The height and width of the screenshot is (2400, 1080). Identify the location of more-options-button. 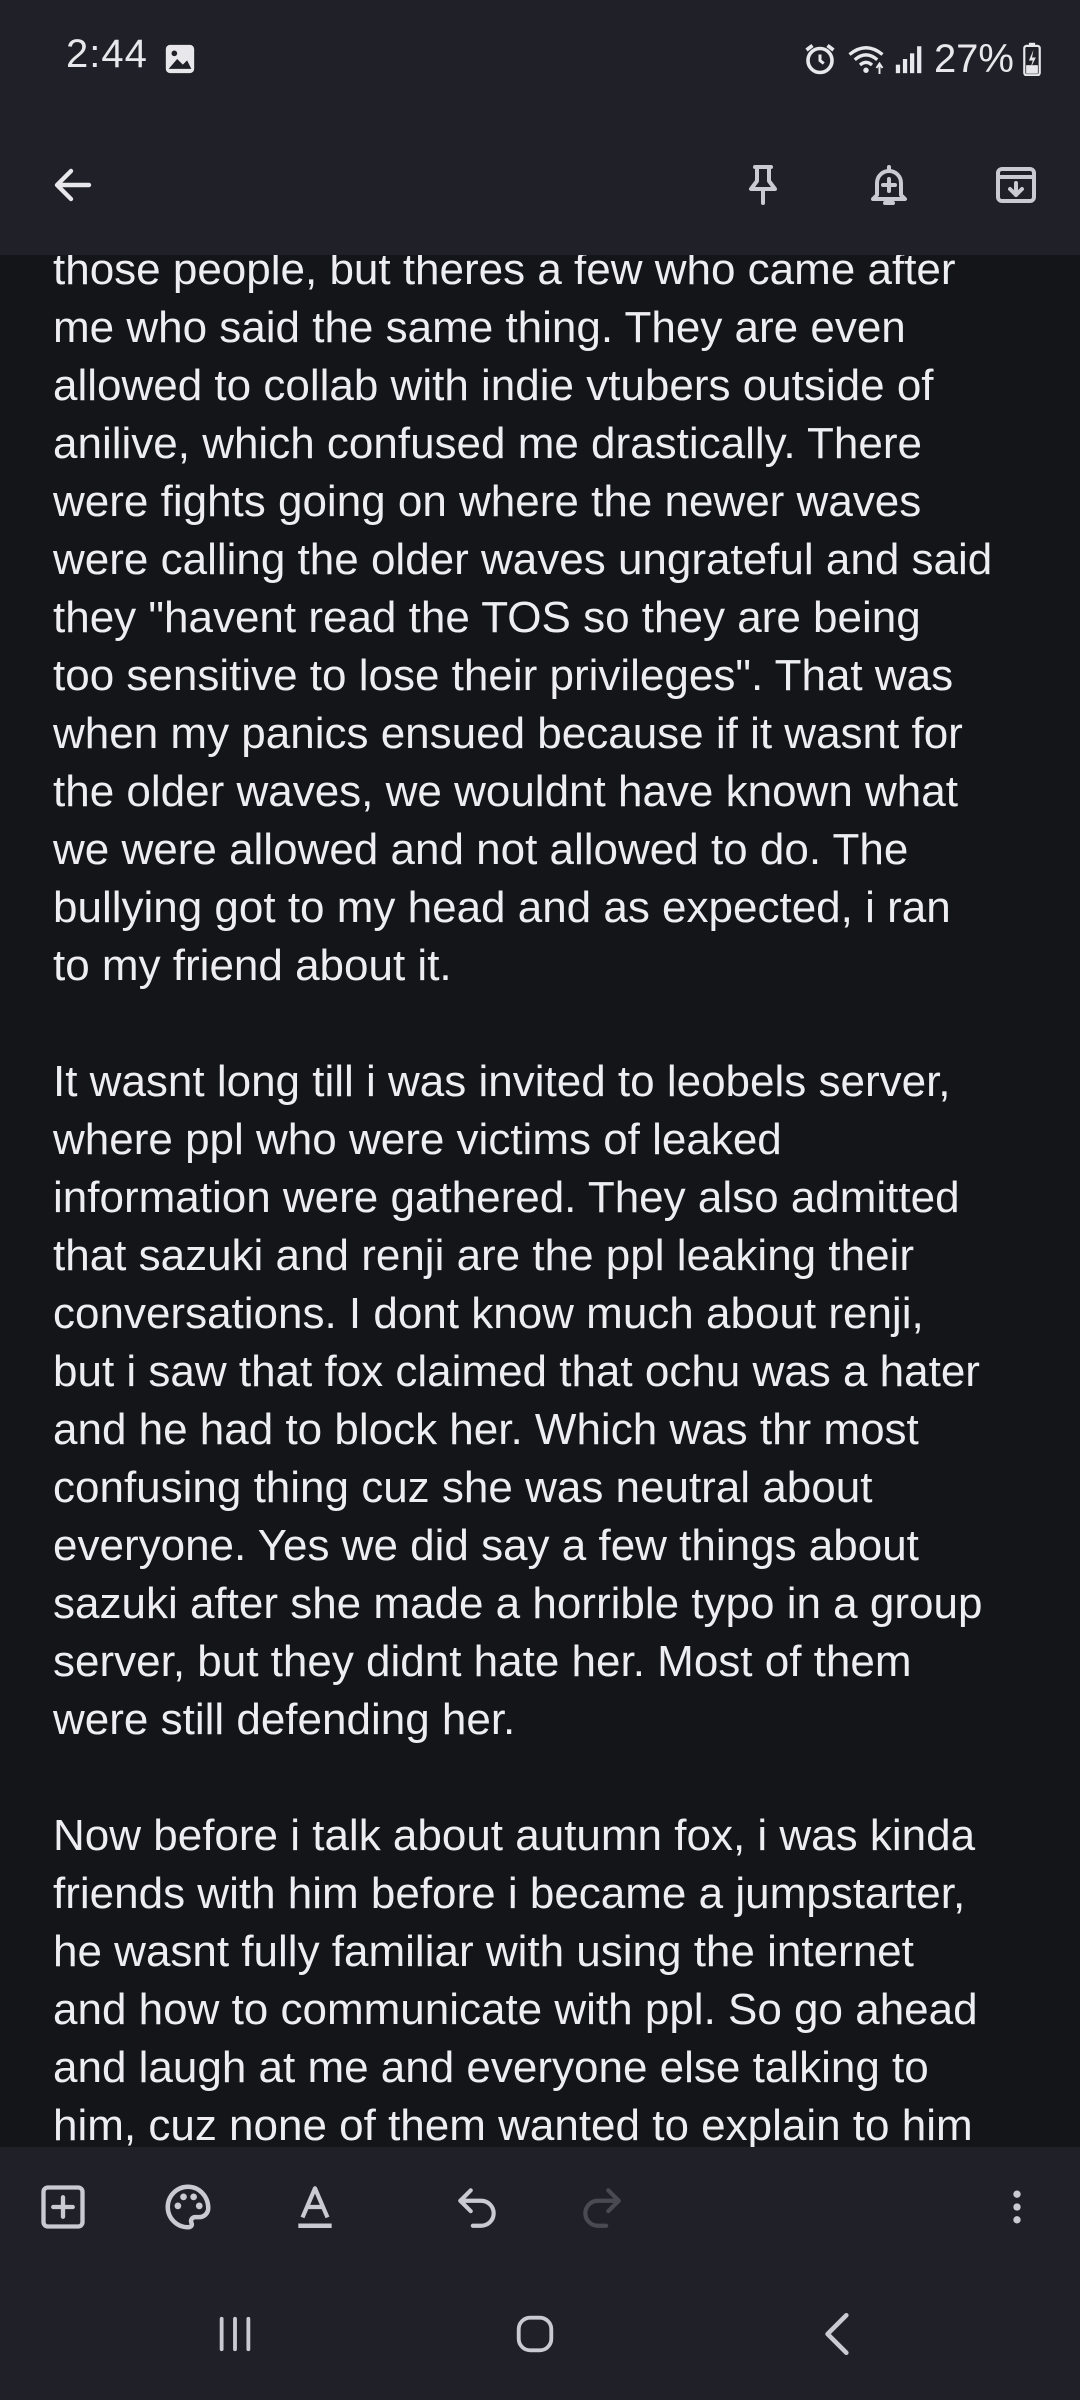
(1017, 2209).